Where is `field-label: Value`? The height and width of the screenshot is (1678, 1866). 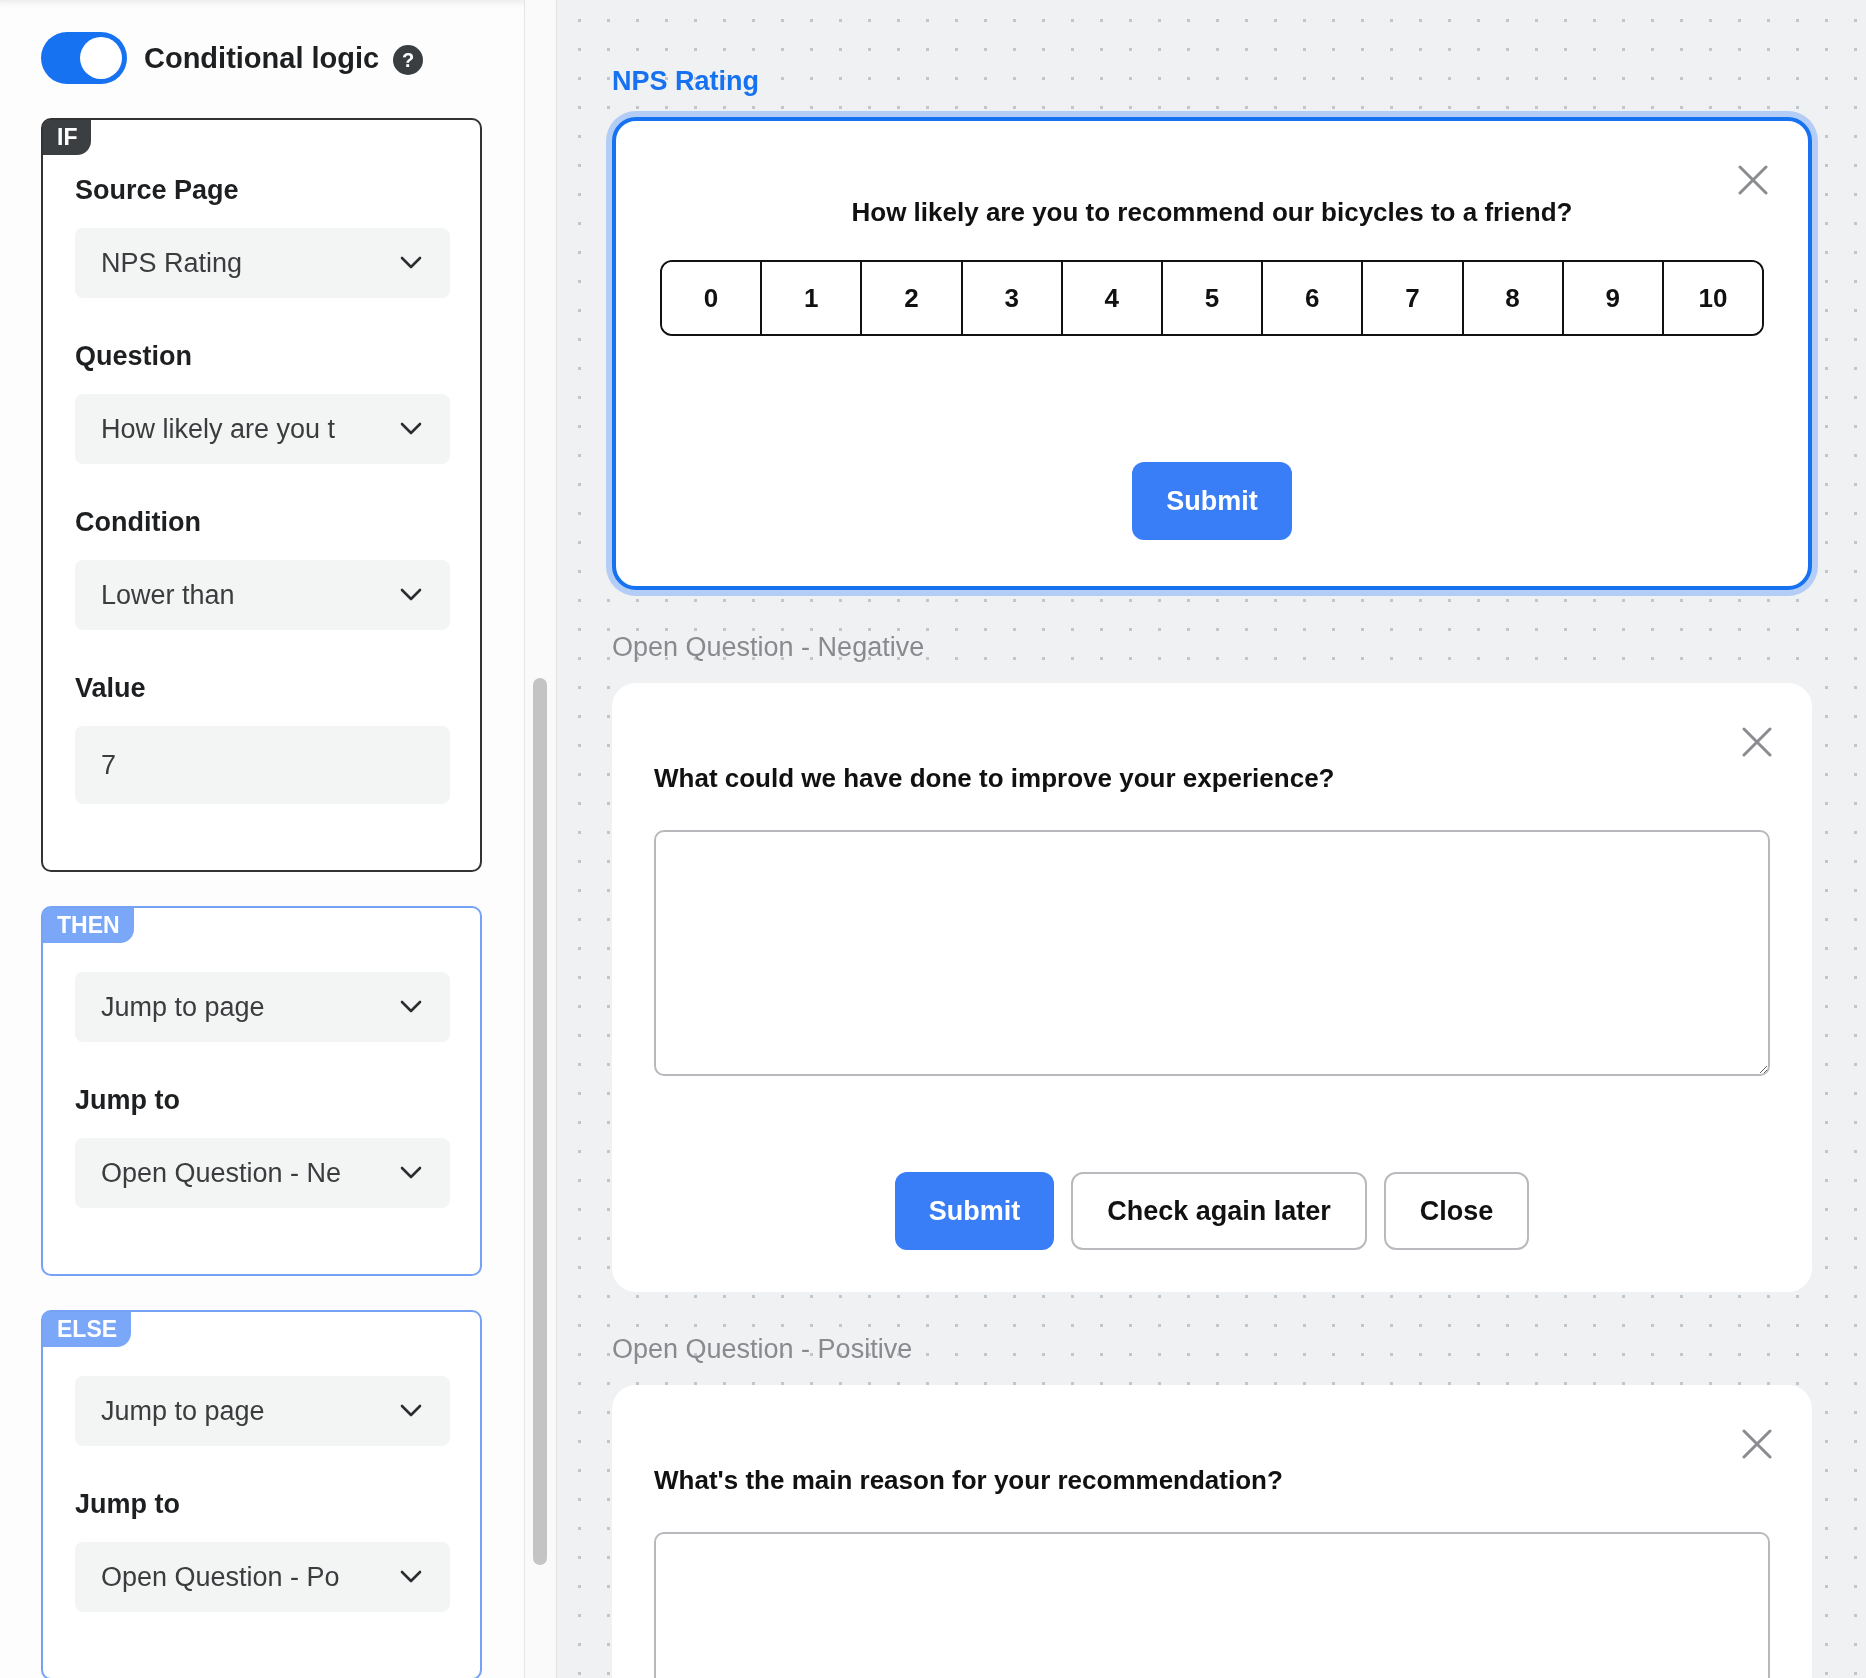 field-label: Value is located at coordinates (111, 688).